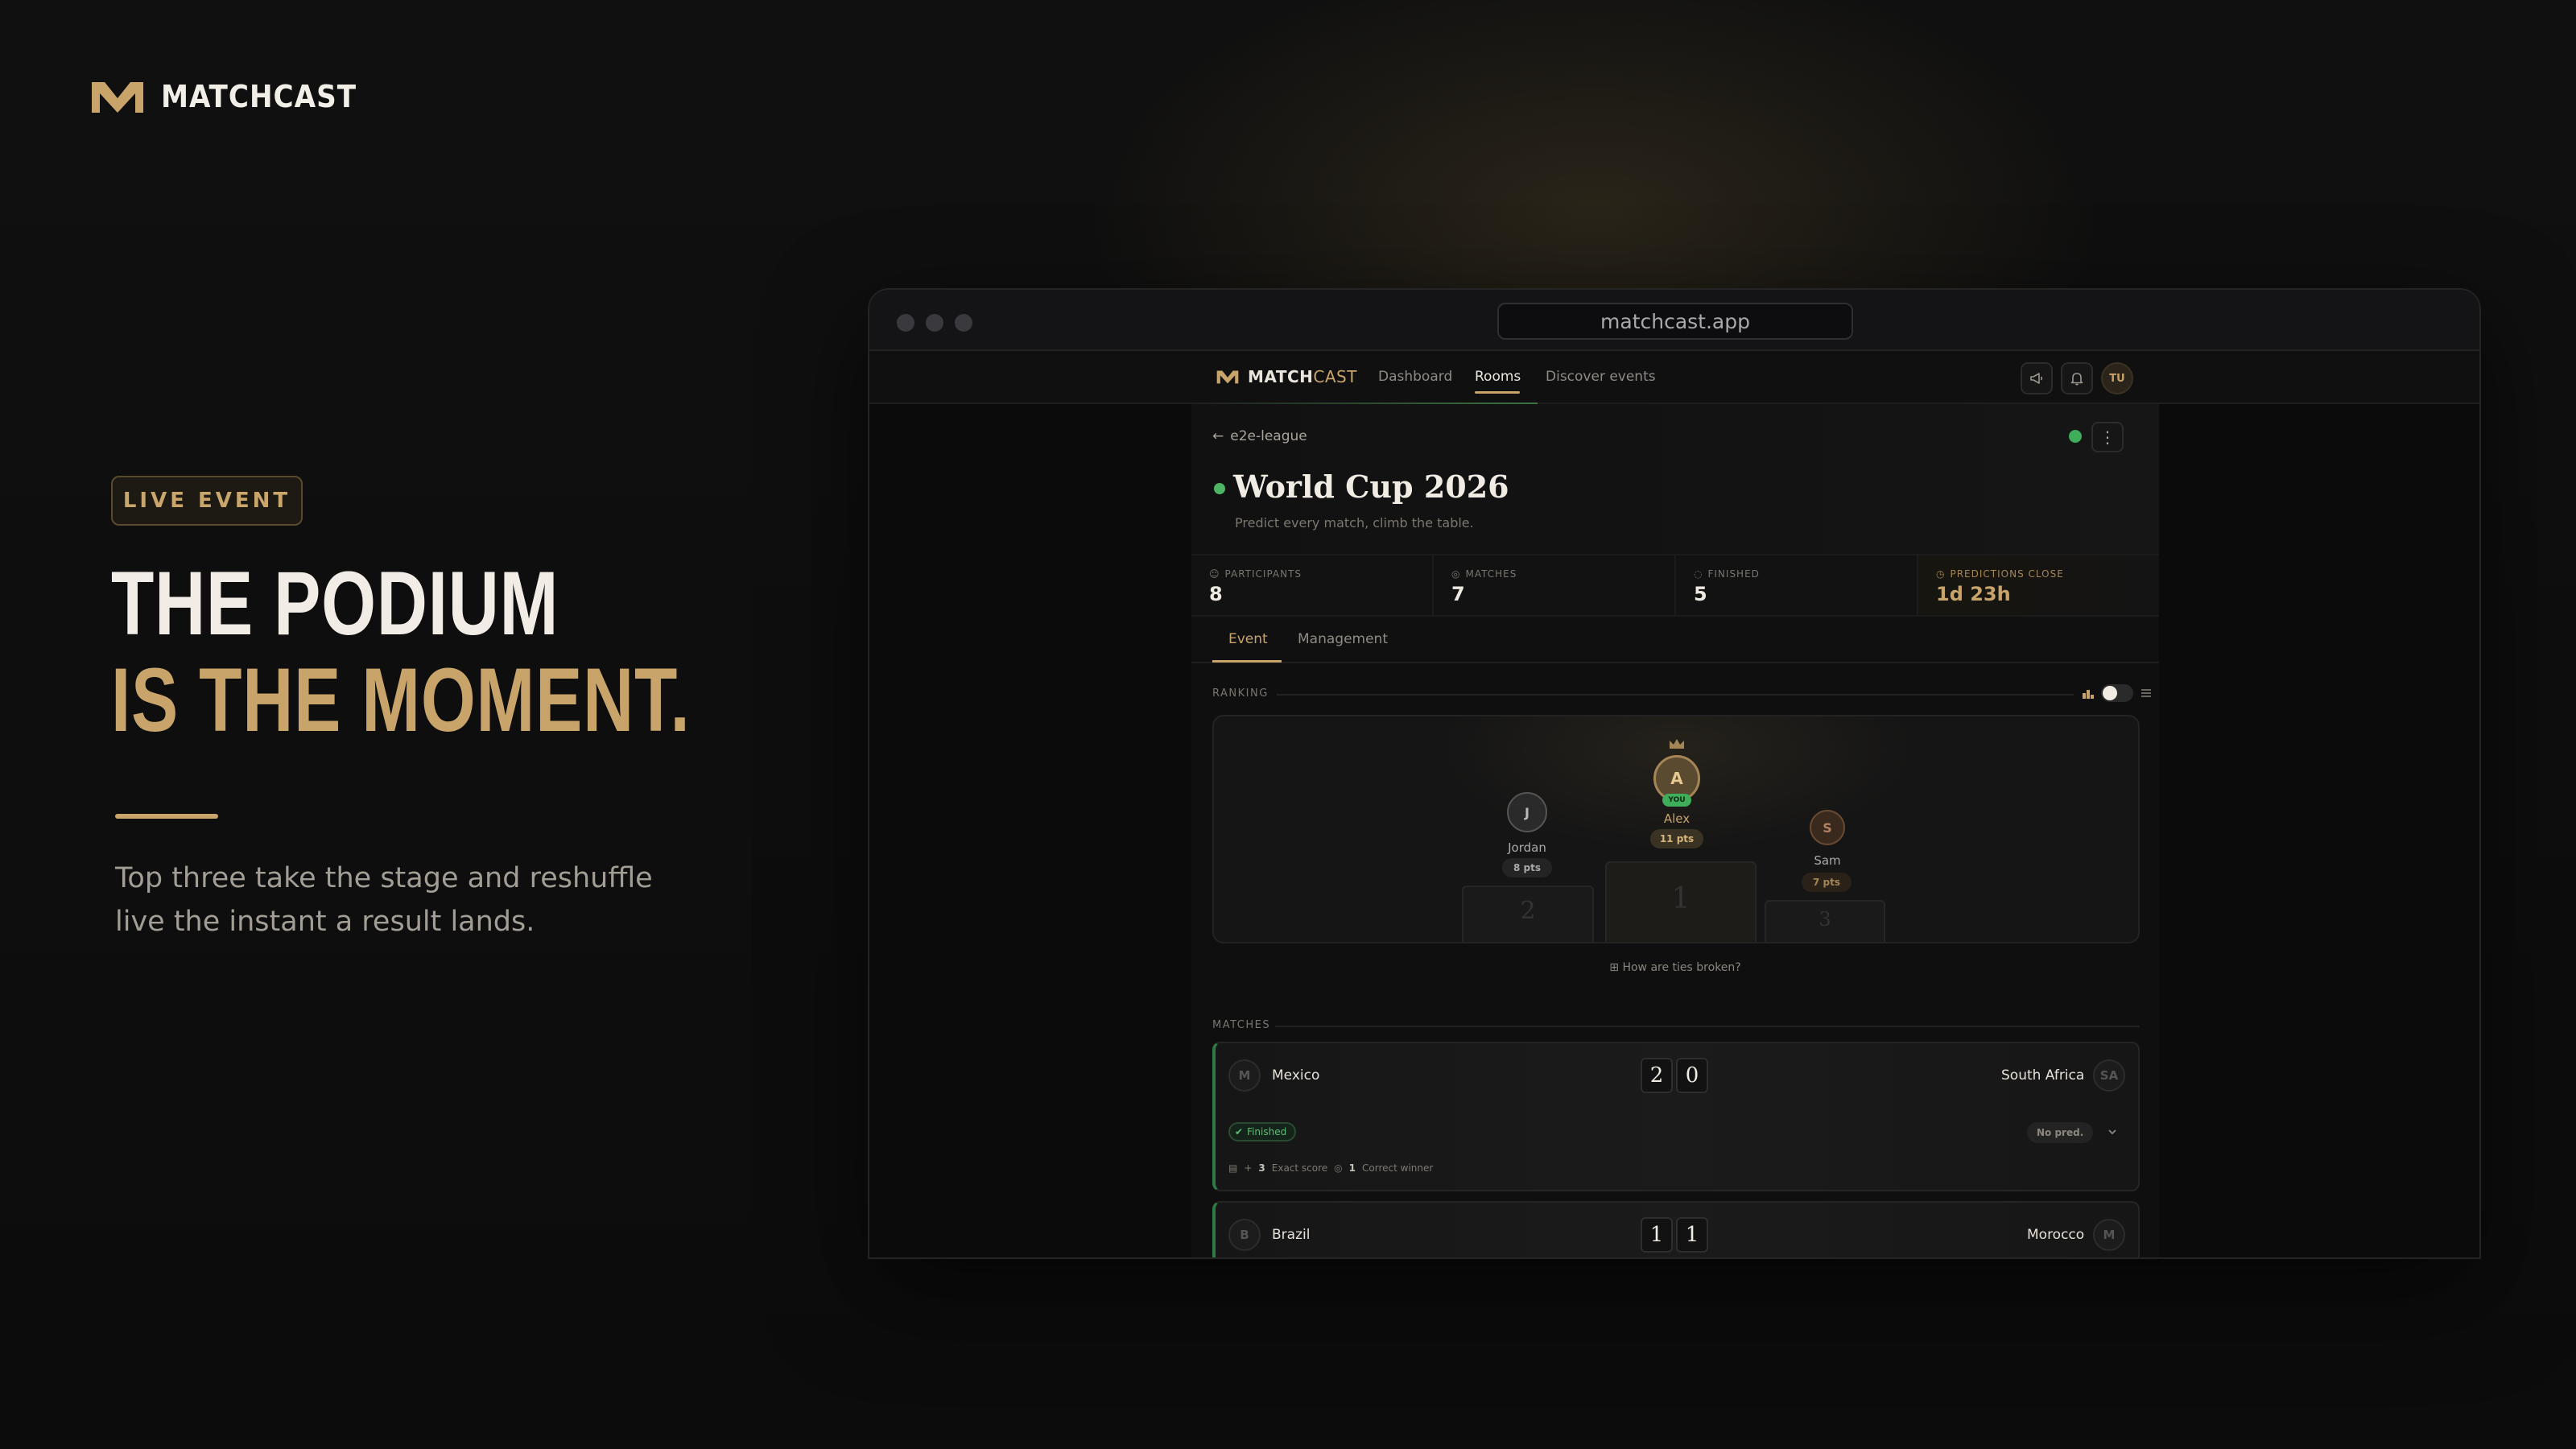  What do you see at coordinates (1675, 640) in the screenshot?
I see `event-tabs: Event Management` at bounding box center [1675, 640].